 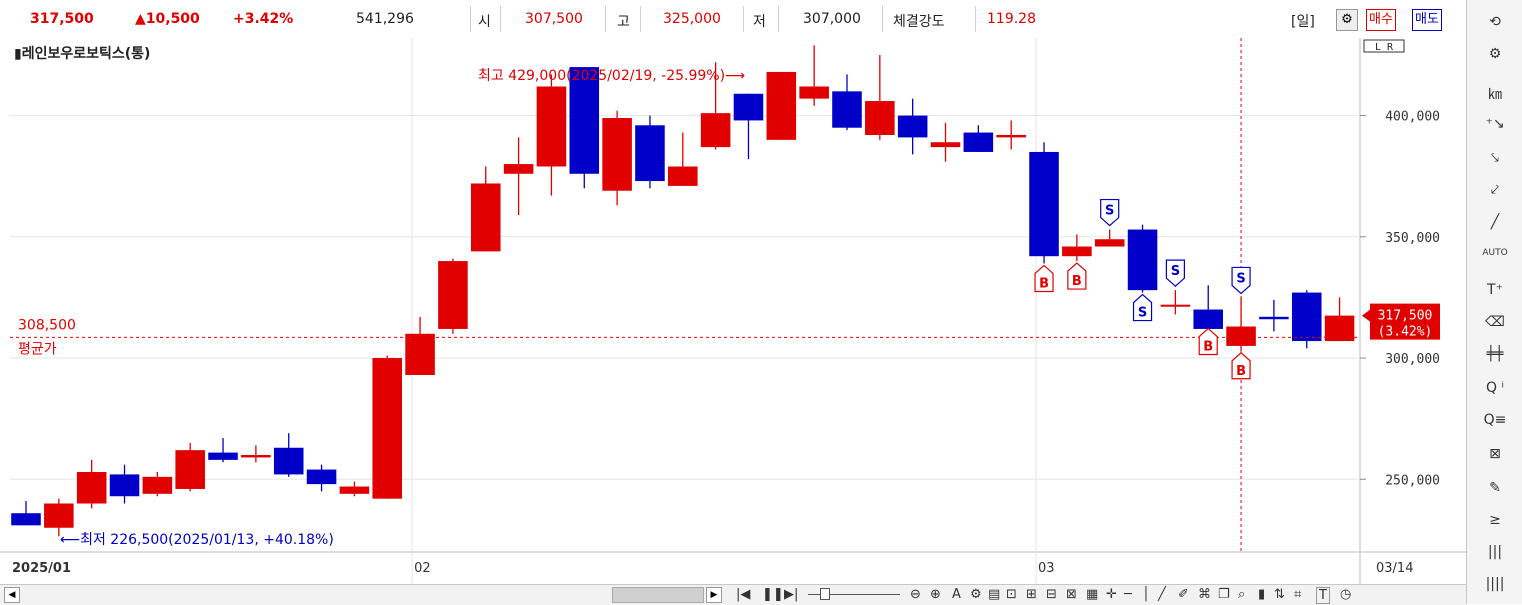 I want to click on clock-icon: ◷, so click(x=1345, y=594).